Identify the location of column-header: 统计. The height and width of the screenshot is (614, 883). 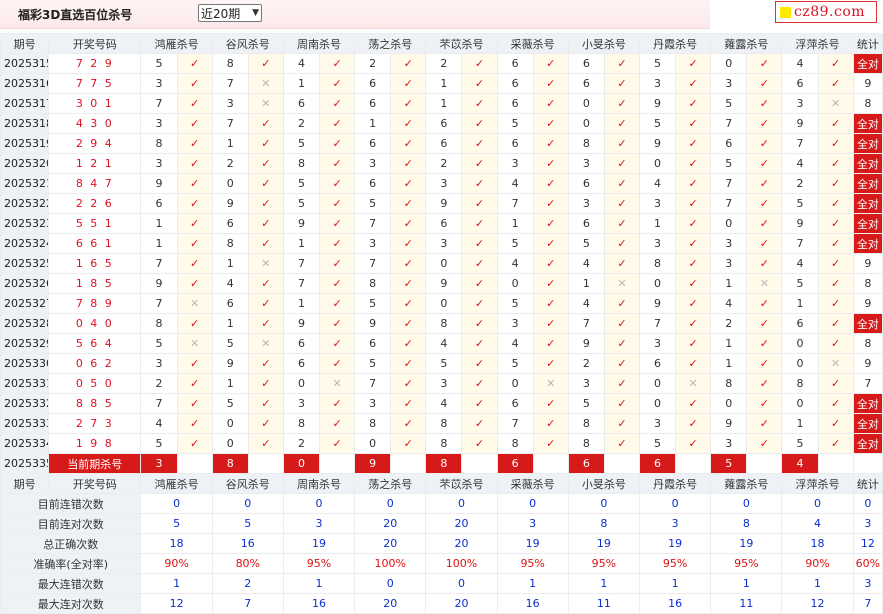
(867, 43).